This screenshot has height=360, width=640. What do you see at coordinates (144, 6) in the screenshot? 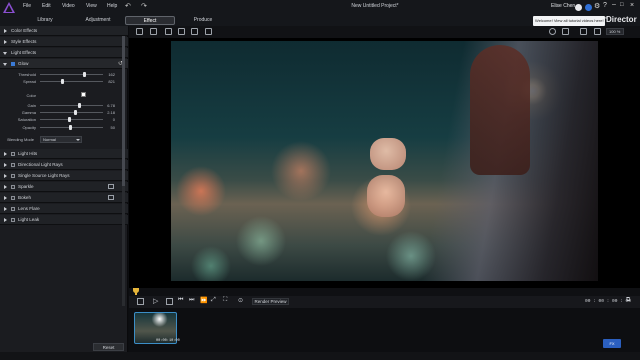
I see `redo-icon: ↷` at bounding box center [144, 6].